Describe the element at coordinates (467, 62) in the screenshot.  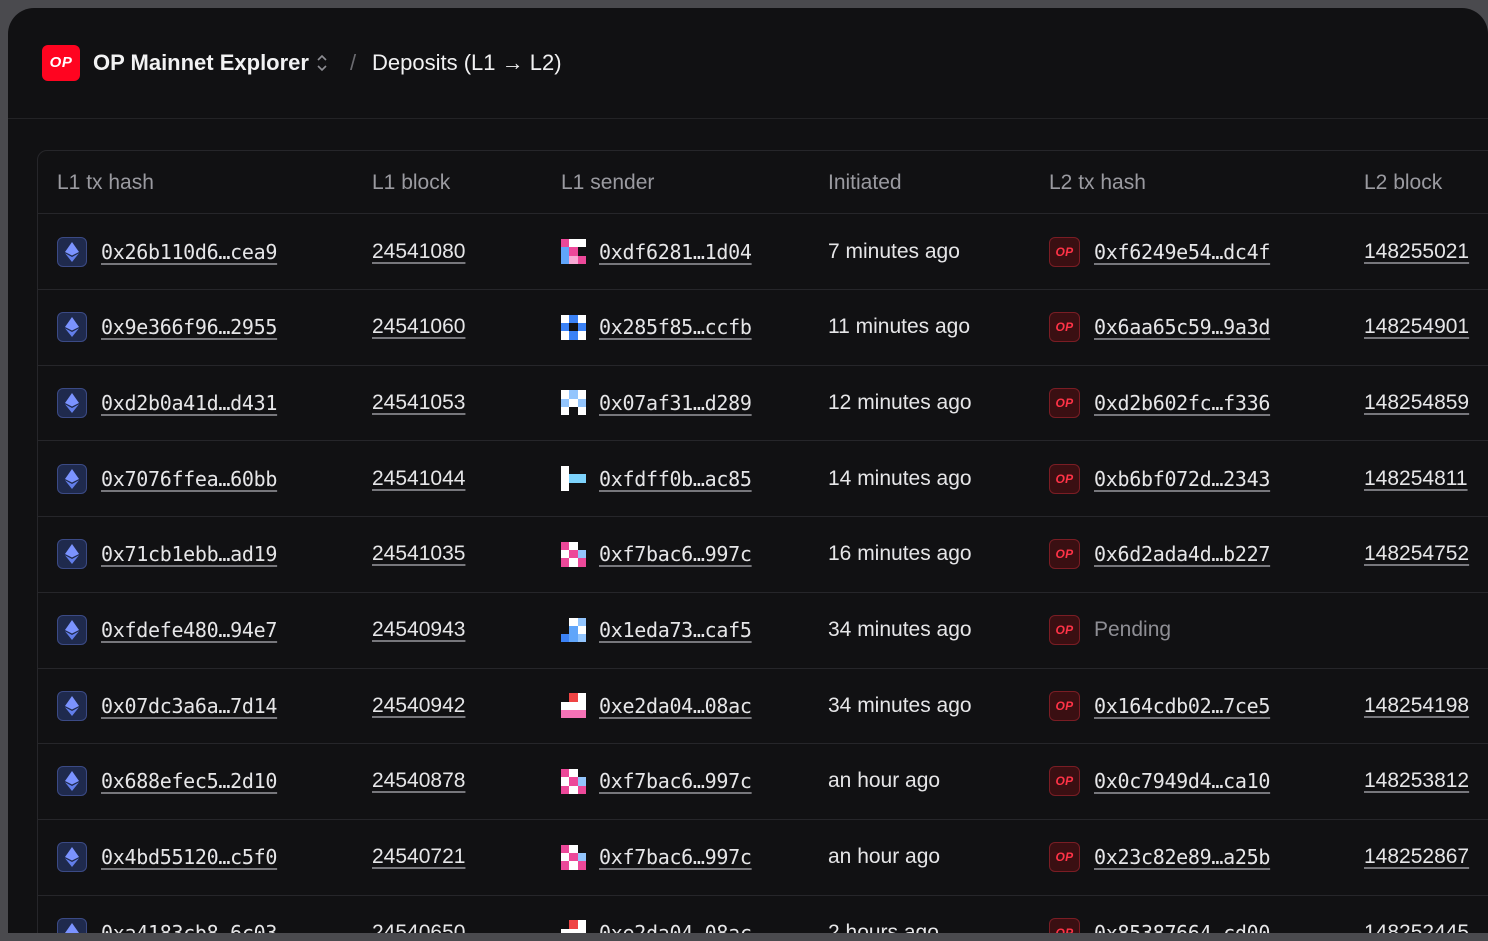
I see `page-title: Deposits (L1 → L2)` at that location.